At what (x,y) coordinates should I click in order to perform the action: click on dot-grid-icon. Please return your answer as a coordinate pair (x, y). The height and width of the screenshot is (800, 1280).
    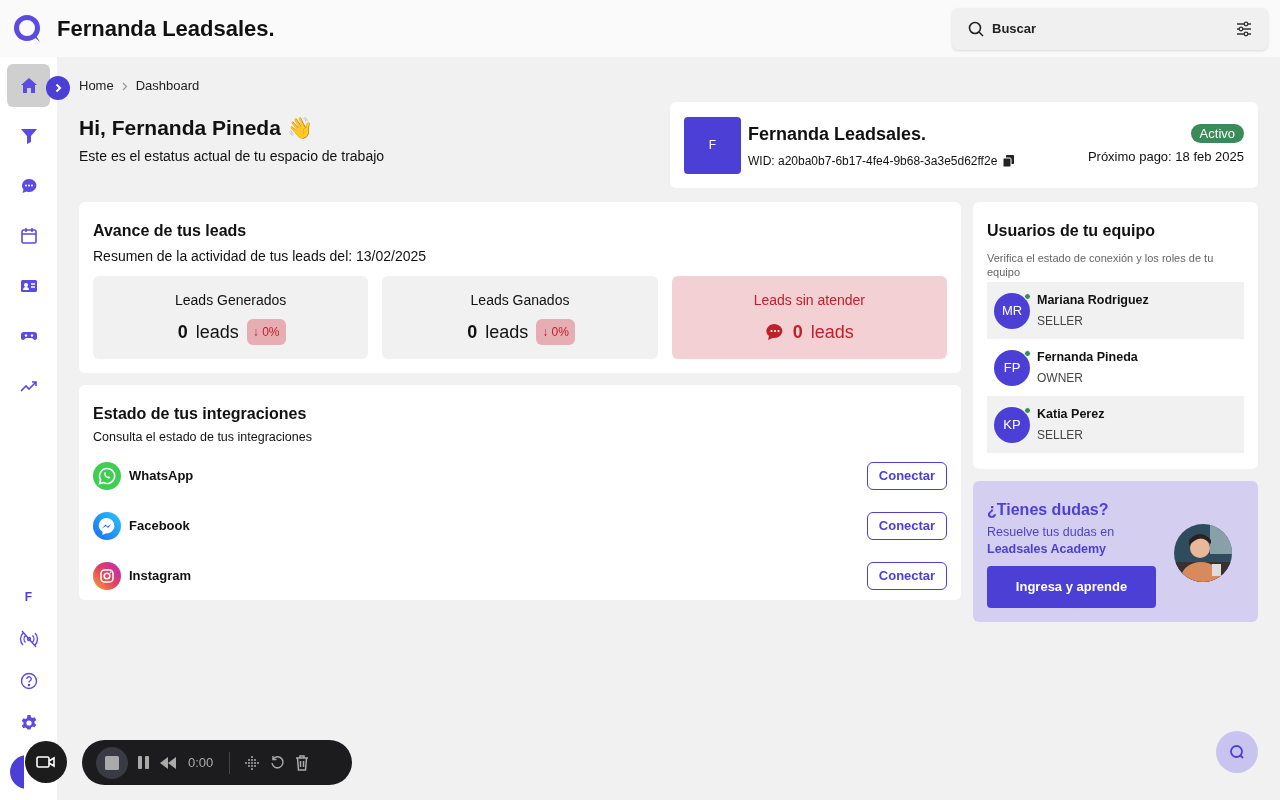
    Looking at the image, I should click on (252, 762).